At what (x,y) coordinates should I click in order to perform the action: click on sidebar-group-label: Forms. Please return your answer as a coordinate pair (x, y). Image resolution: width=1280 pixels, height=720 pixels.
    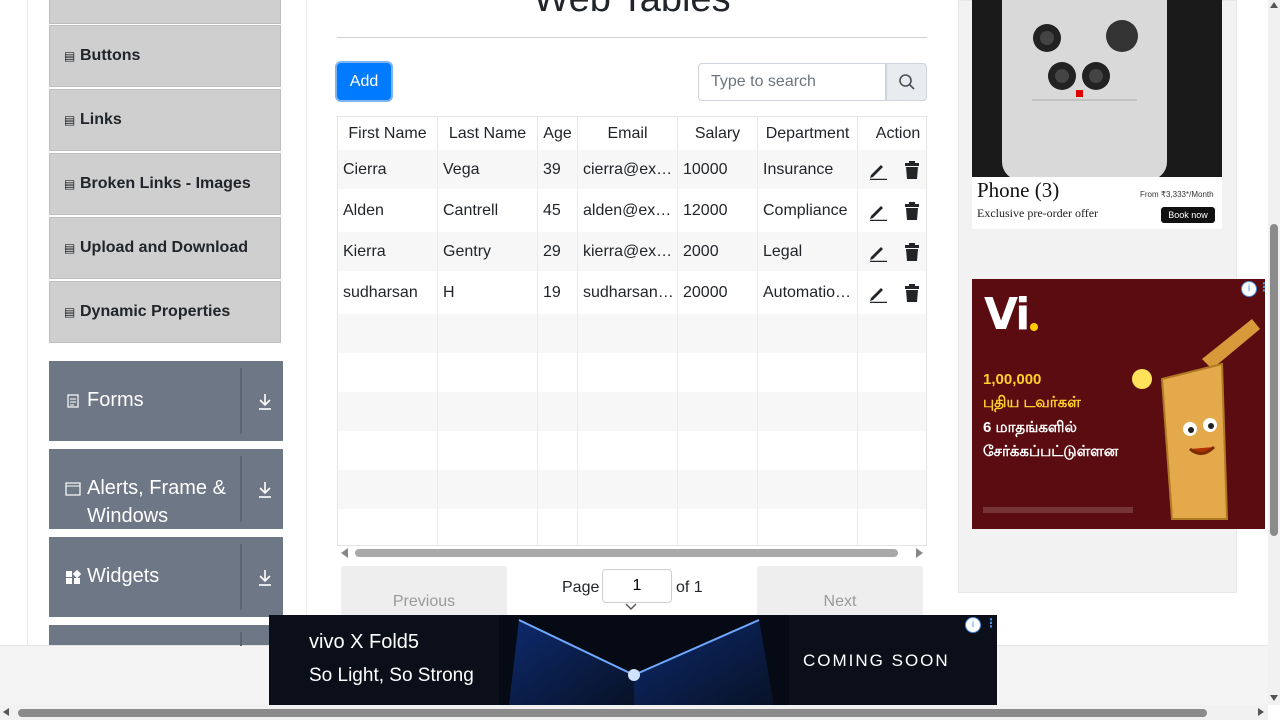
    Looking at the image, I should click on (115, 400).